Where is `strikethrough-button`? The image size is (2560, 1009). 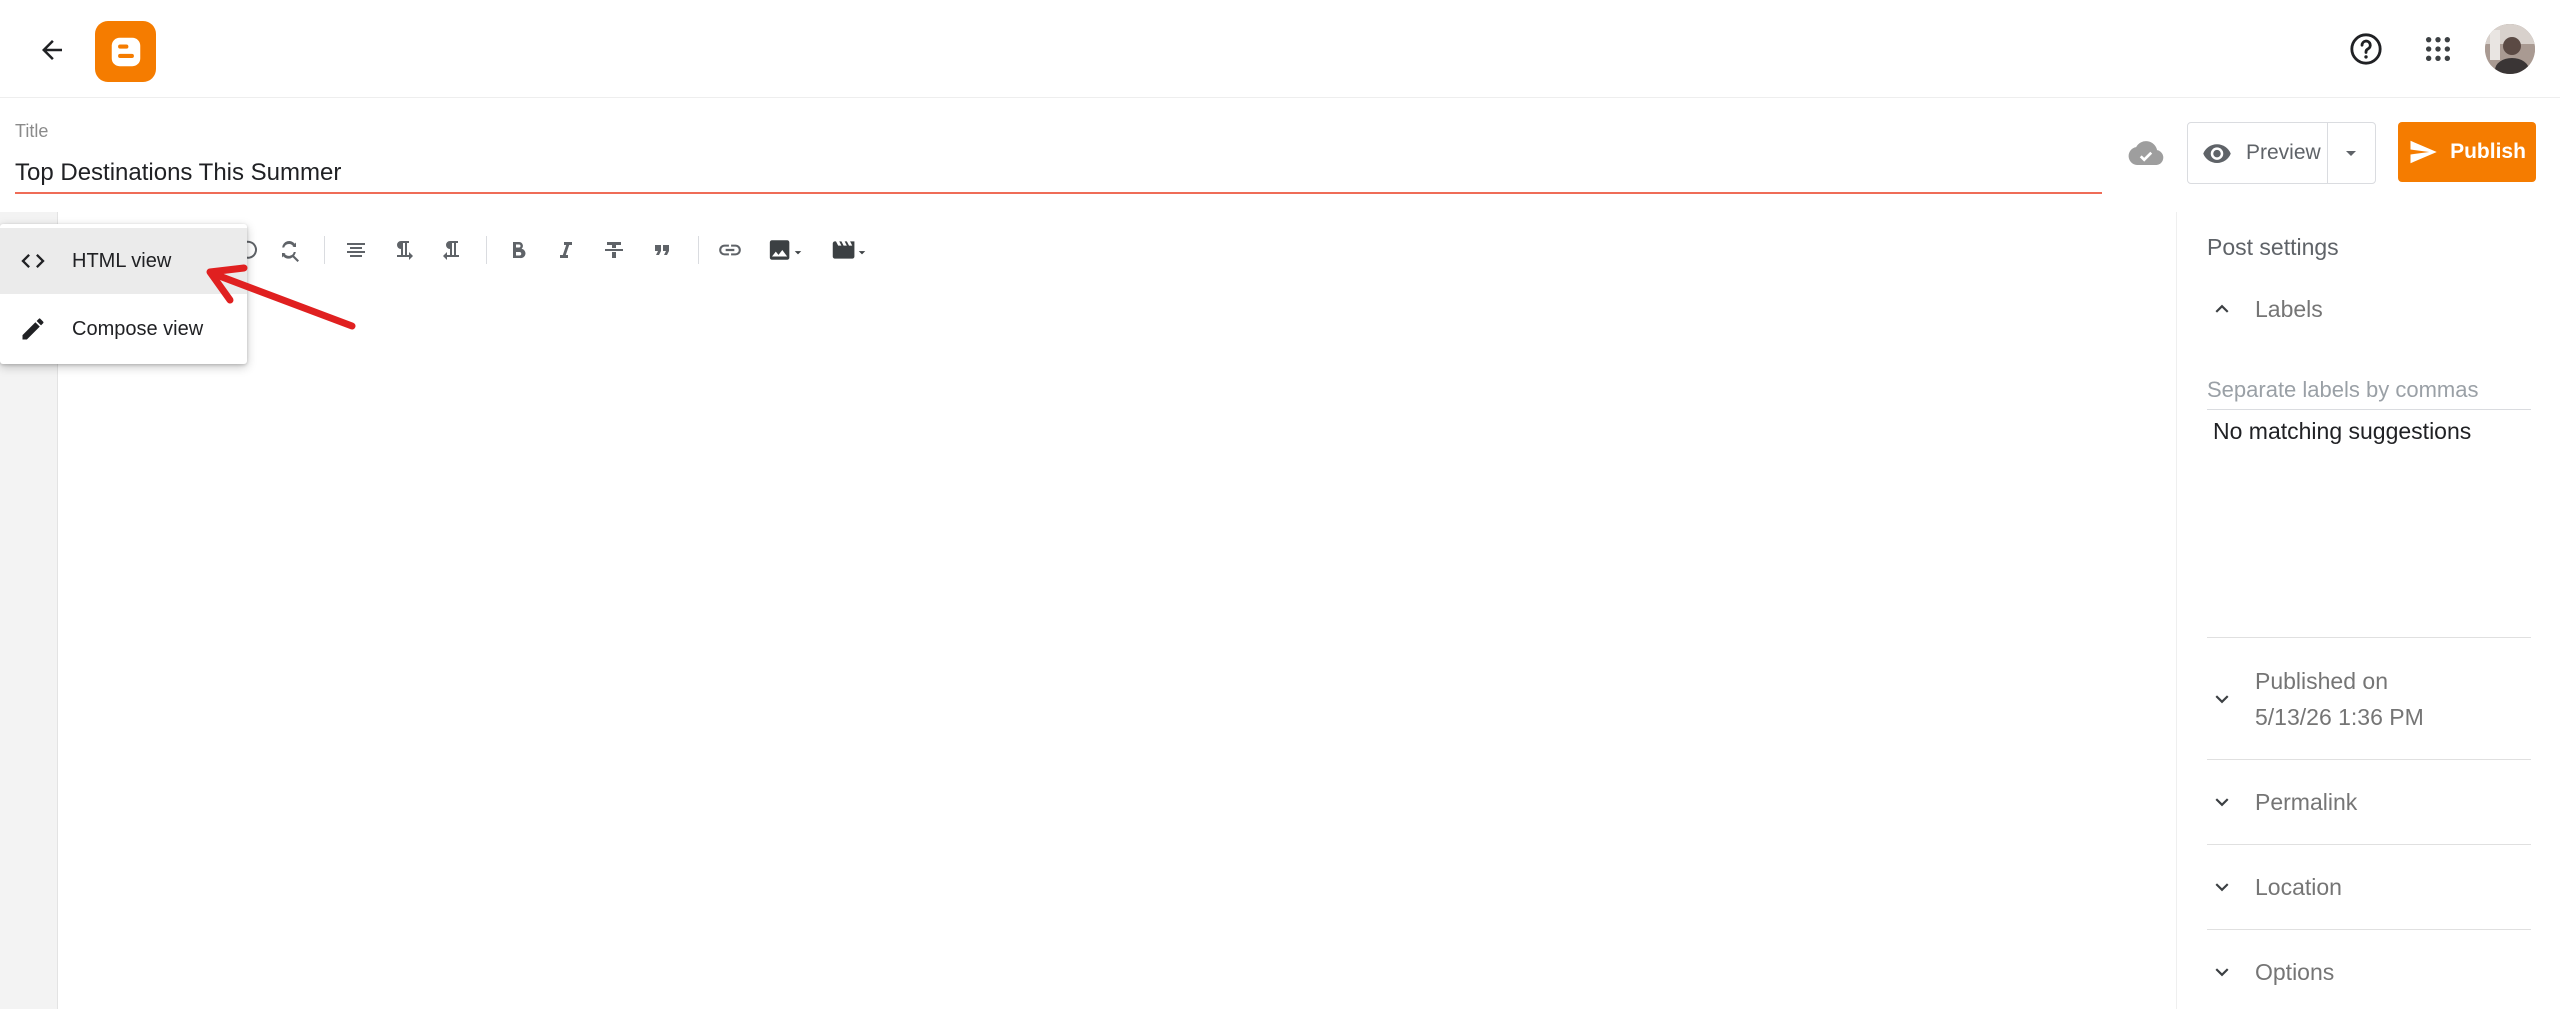
strikethrough-button is located at coordinates (614, 250).